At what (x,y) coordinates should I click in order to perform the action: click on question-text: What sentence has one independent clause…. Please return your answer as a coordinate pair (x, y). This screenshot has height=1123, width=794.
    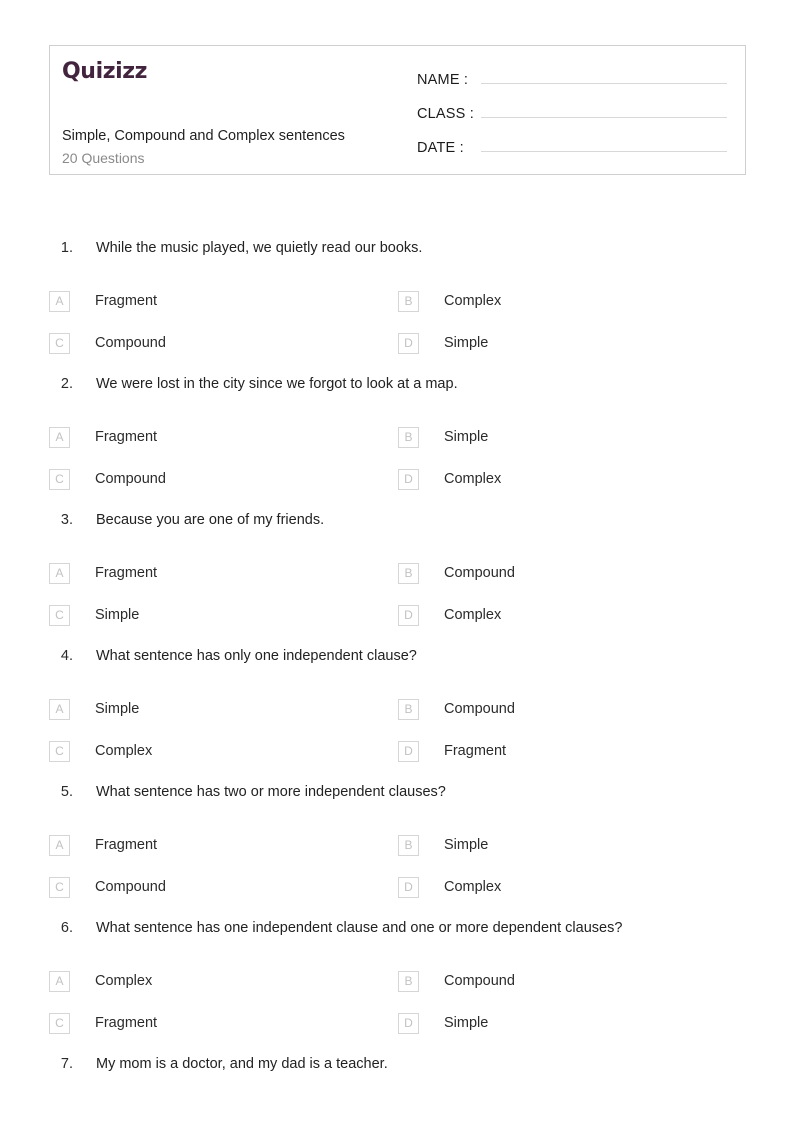
    Looking at the image, I should click on (359, 928).